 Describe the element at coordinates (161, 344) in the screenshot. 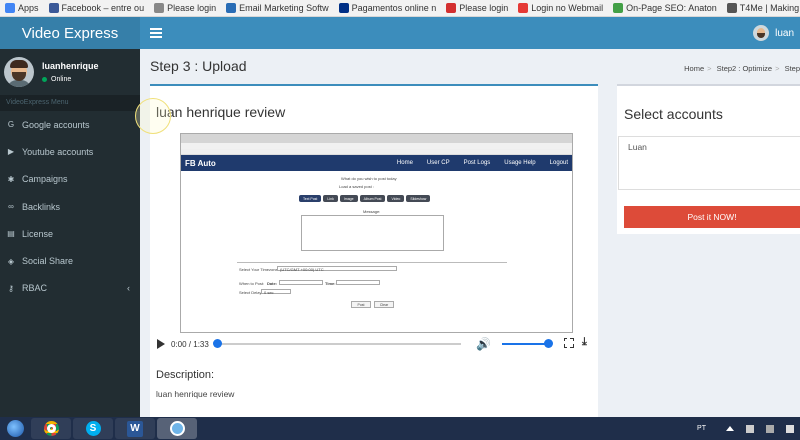

I see `play-icon` at that location.